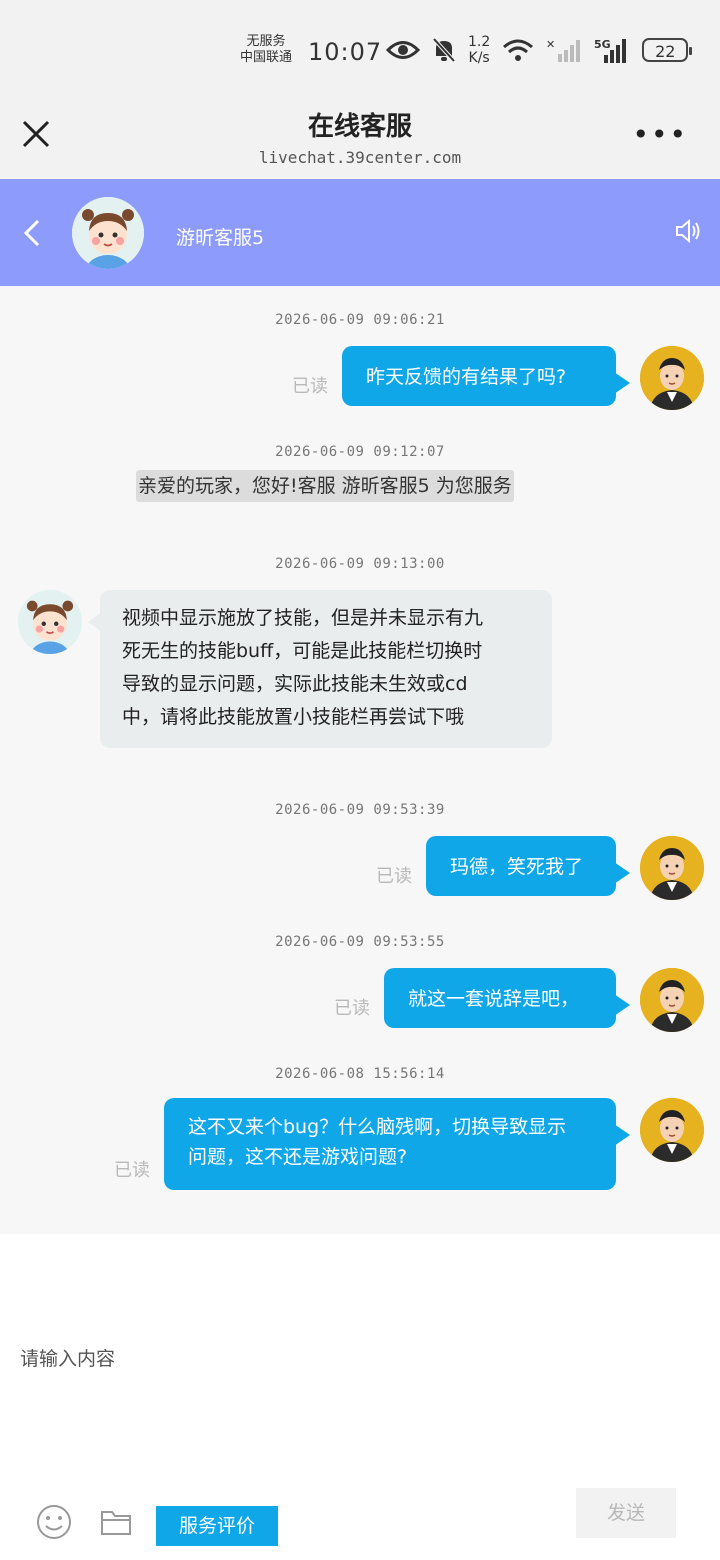 This screenshot has width=720, height=1560. Describe the element at coordinates (360, 810) in the screenshot. I see `message-timestamp: 2026-06-09 09:53:39` at that location.